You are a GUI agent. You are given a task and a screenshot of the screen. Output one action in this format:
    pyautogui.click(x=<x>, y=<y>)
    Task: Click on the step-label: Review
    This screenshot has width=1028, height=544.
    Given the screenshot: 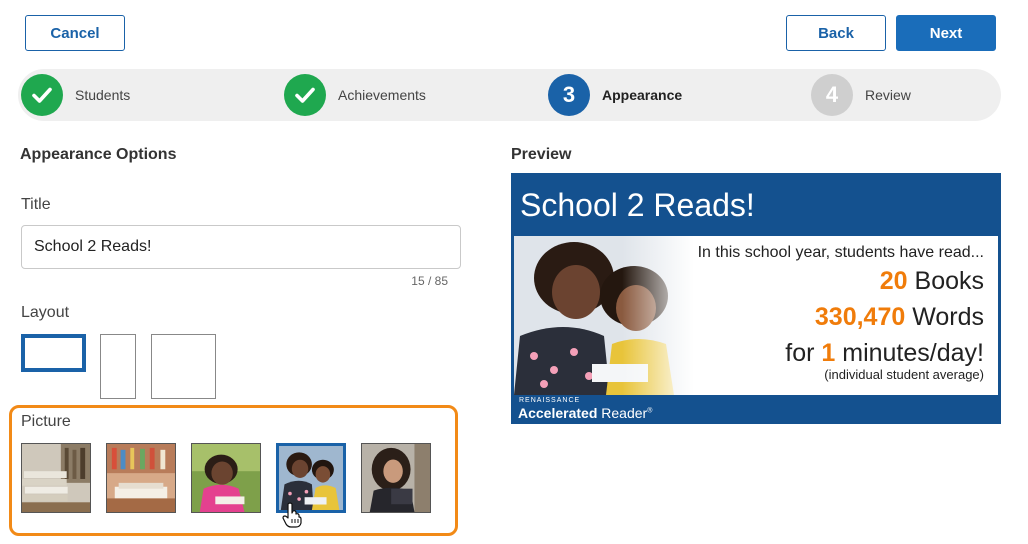 What is the action you would take?
    pyautogui.click(x=888, y=95)
    